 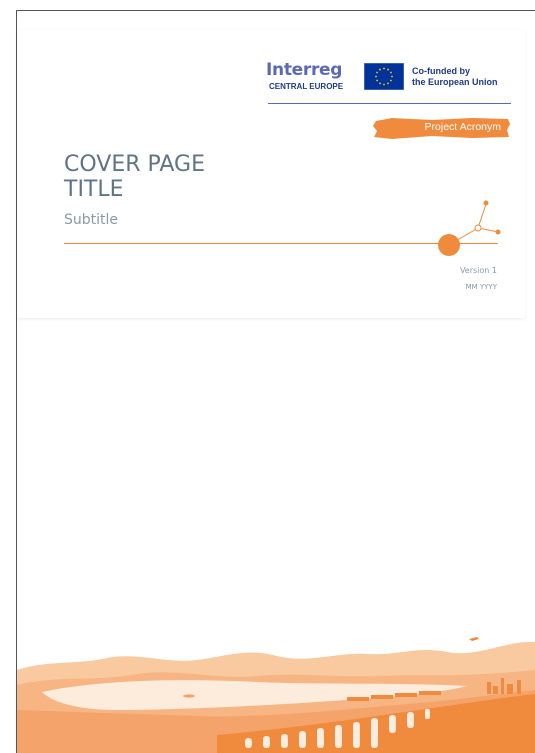 What do you see at coordinates (384, 76) in the screenshot?
I see `eu-flag-icon` at bounding box center [384, 76].